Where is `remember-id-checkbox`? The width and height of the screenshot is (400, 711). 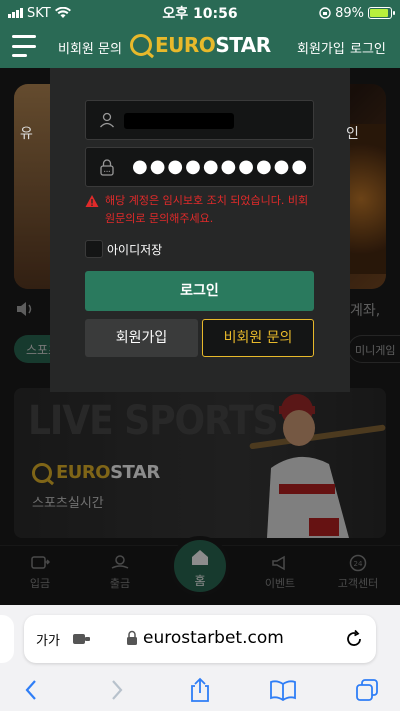
remember-id-checkbox is located at coordinates (94, 249).